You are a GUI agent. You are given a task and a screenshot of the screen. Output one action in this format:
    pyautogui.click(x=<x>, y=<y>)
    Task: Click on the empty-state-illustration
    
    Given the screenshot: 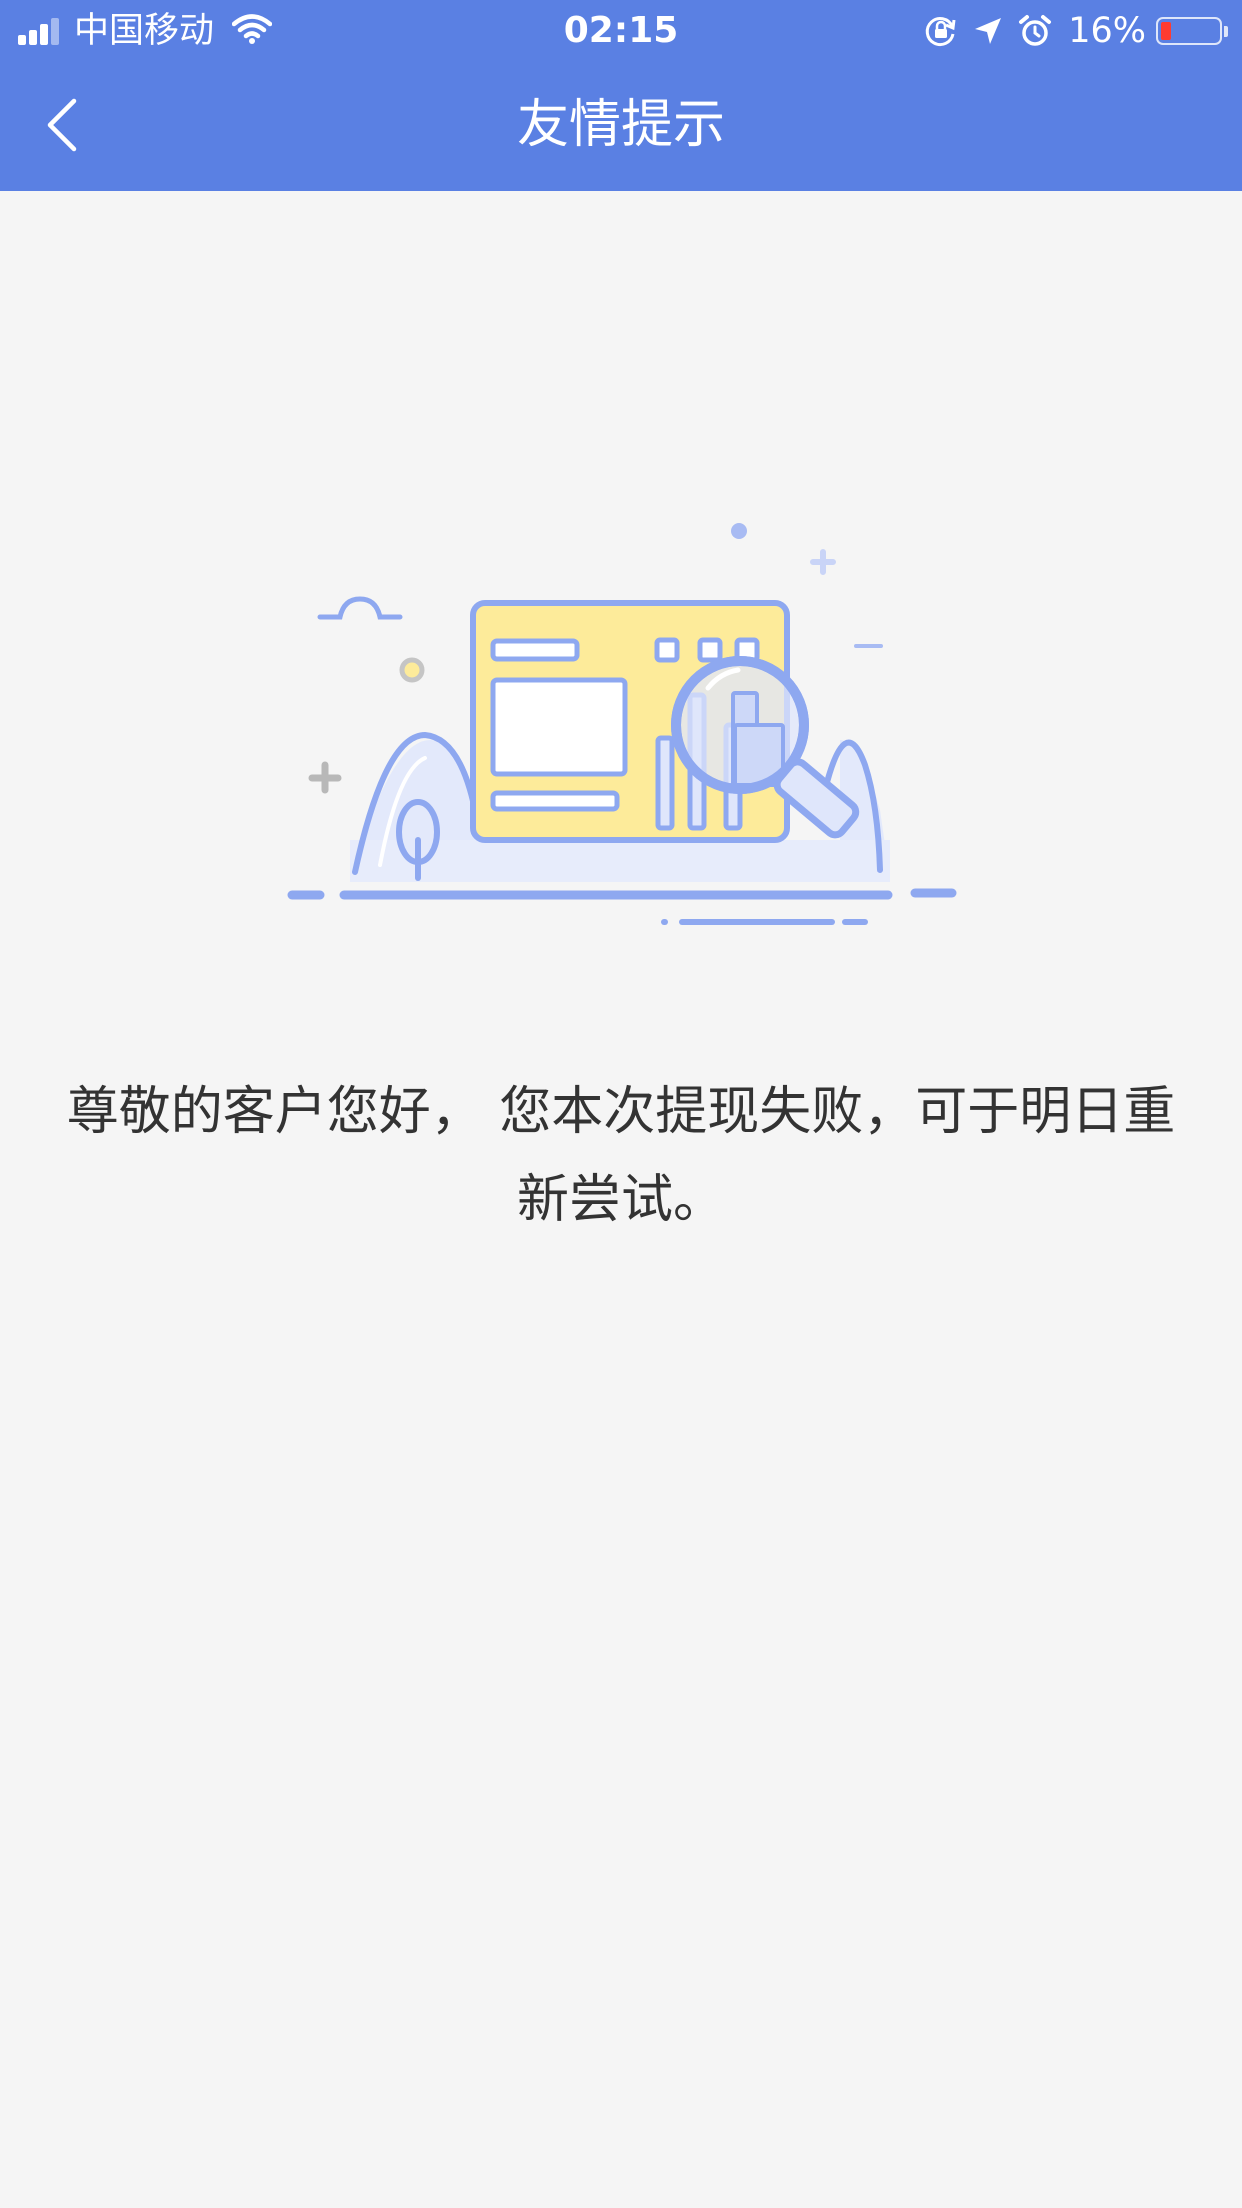 What is the action you would take?
    pyautogui.click(x=625, y=725)
    